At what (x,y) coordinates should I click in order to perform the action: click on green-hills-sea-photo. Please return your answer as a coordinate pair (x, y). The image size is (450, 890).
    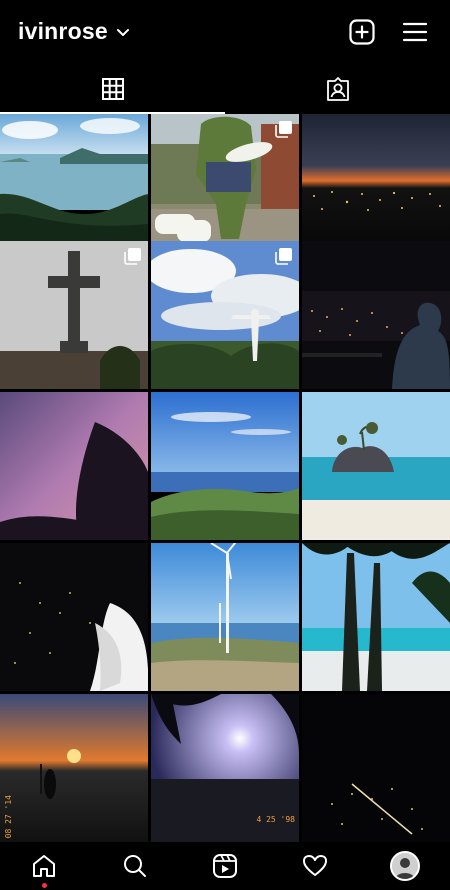
    Looking at the image, I should click on (225, 466).